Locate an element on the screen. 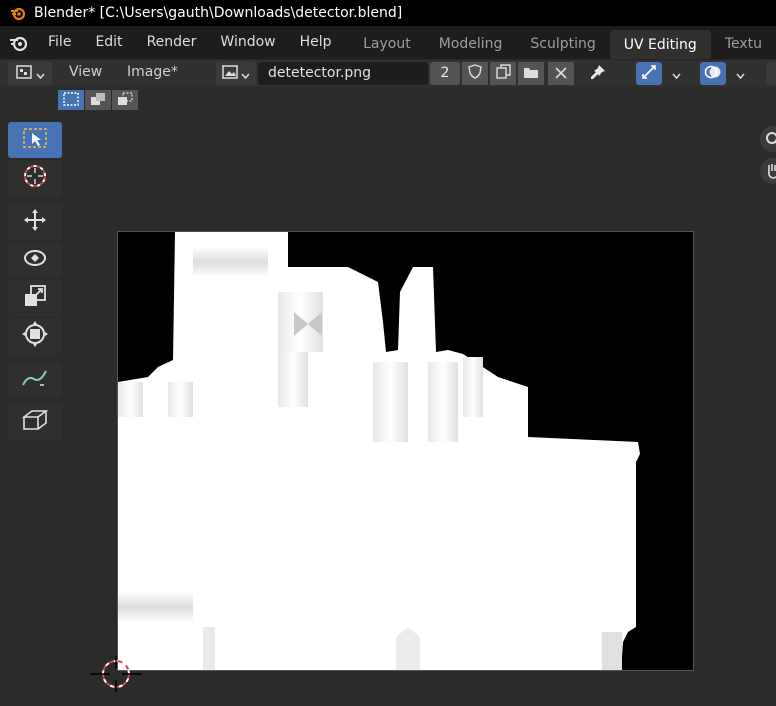  overlays-toggle-button is located at coordinates (713, 73).